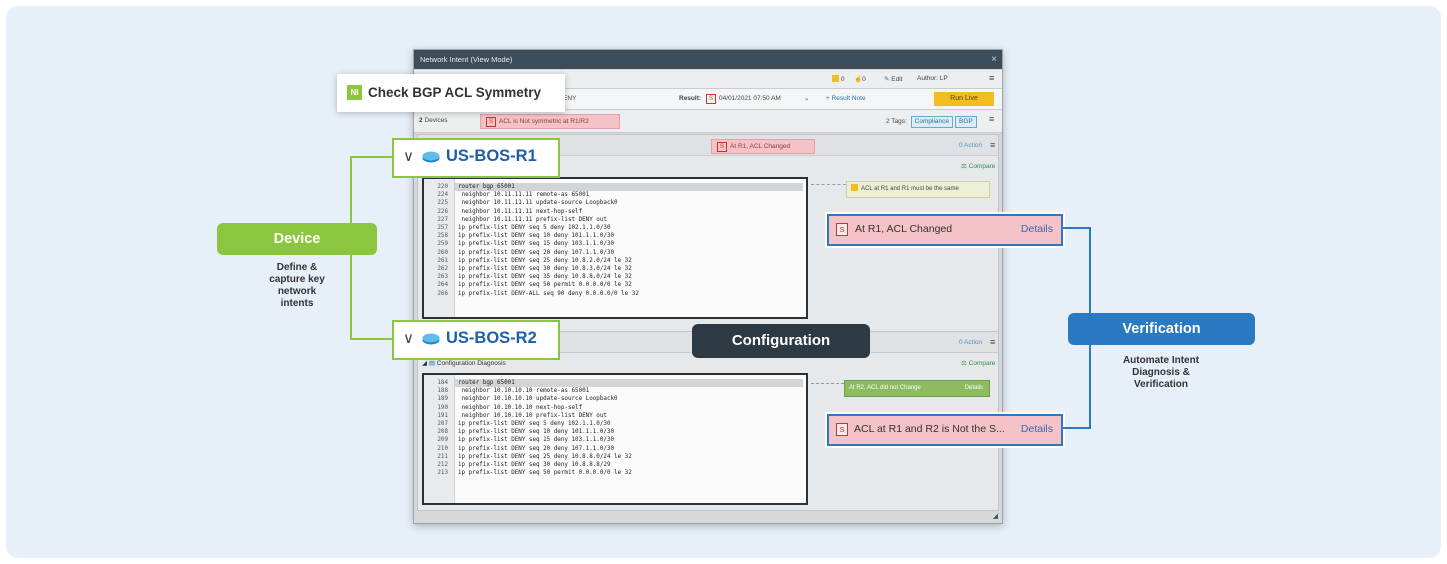 The image size is (1447, 564). What do you see at coordinates (615, 391) in the screenshot?
I see `config-line: 188 neighbor 10.10.10.10 remote-as 65001` at bounding box center [615, 391].